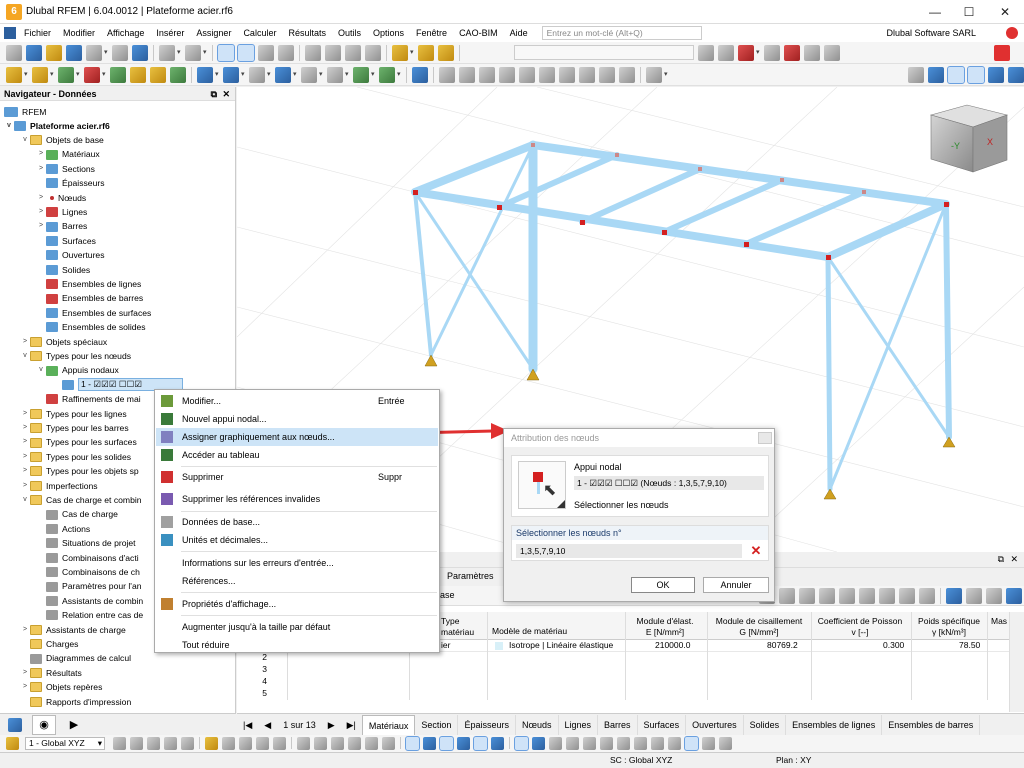  What do you see at coordinates (93, 313) in the screenshot?
I see `tree-item: Ensembles de surfaces` at bounding box center [93, 313].